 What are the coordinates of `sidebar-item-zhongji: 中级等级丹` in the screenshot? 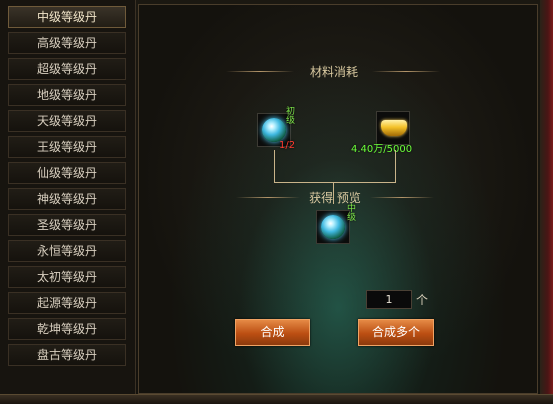 It's located at (67, 17).